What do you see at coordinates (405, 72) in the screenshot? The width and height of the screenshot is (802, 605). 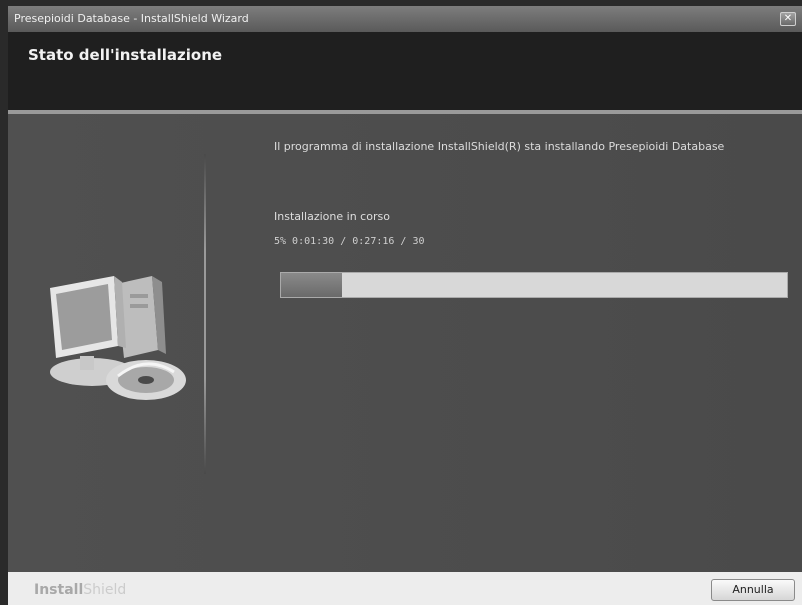 I see `header-panel: Stato dell'installazione` at bounding box center [405, 72].